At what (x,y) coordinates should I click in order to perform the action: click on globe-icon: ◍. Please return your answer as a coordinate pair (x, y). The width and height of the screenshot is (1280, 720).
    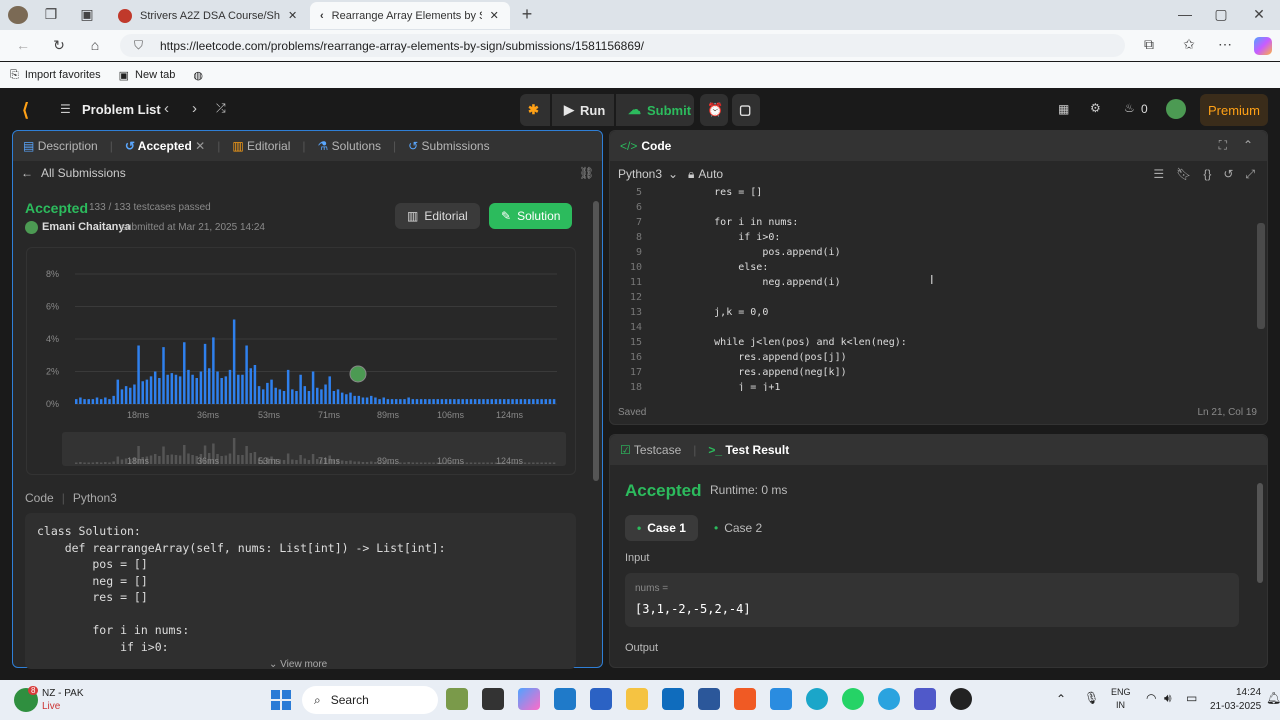
    Looking at the image, I should click on (198, 75).